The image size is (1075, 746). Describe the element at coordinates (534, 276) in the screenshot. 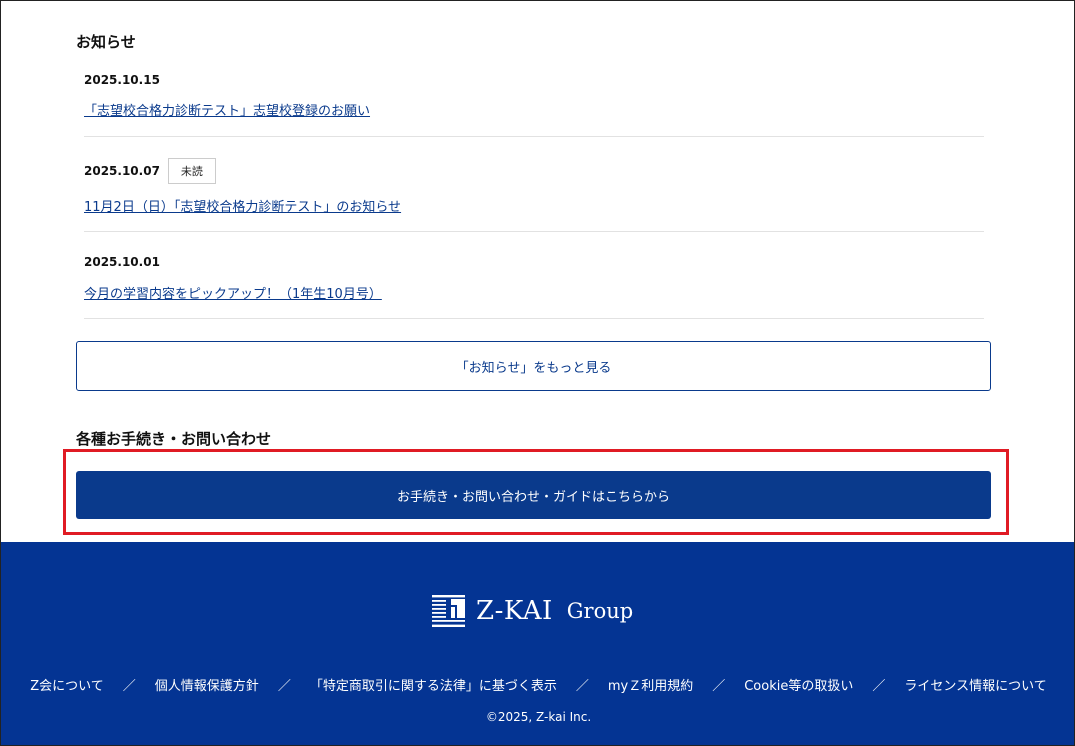

I see `news-item: 2025.10.01 今月の学習内容をピックアップ！（1年生10月号）` at that location.